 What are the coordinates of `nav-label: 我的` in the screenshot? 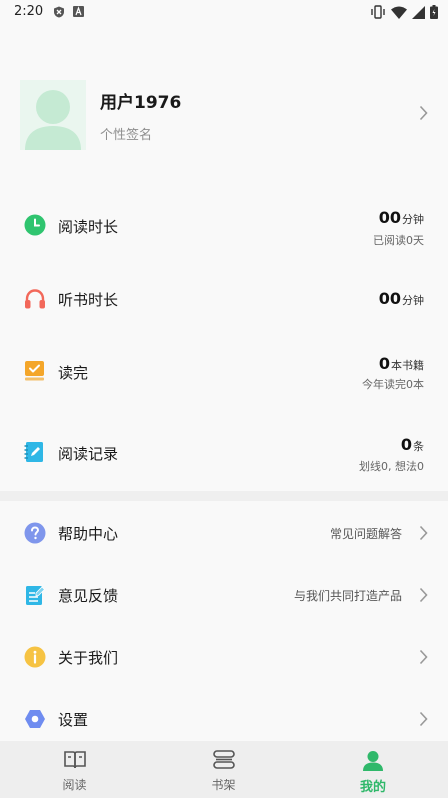 It's located at (372, 787).